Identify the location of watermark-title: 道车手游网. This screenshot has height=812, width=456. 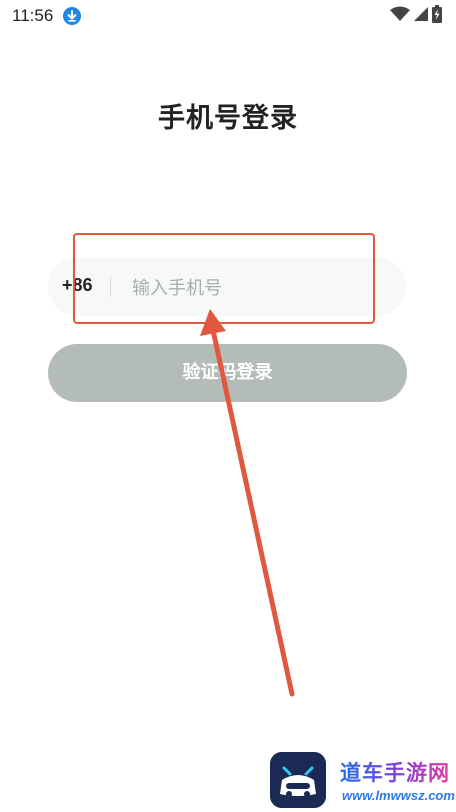
(395, 772).